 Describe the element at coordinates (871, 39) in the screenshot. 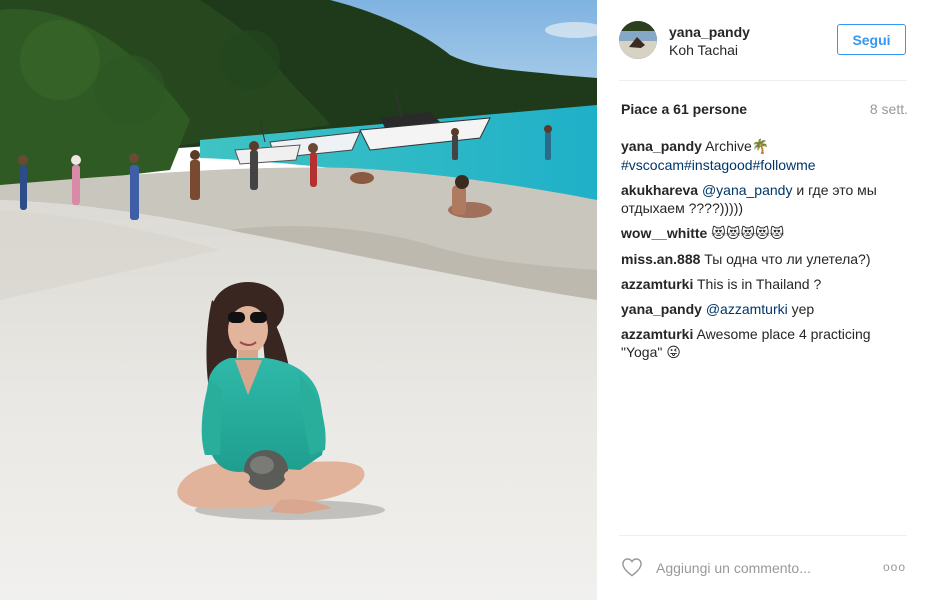

I see `follow-button: Segui` at that location.